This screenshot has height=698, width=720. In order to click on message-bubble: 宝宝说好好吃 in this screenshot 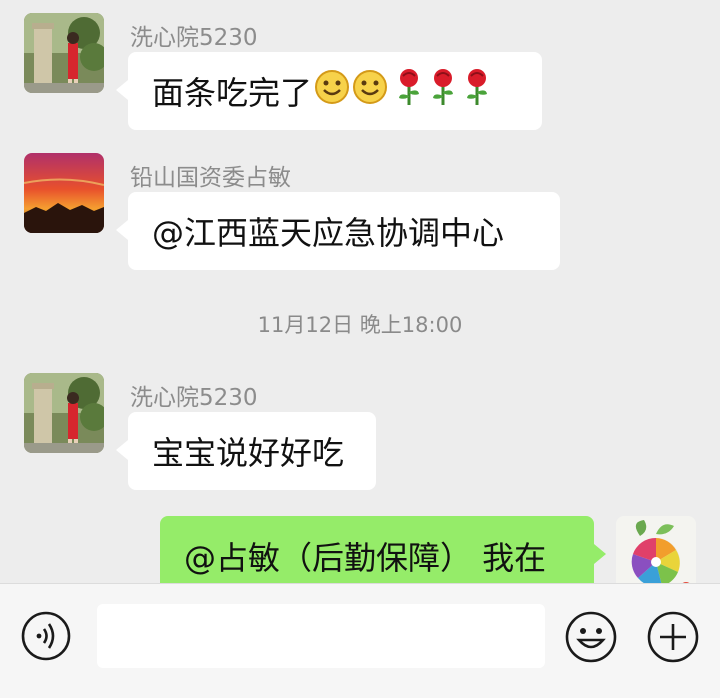, I will do `click(246, 451)`.